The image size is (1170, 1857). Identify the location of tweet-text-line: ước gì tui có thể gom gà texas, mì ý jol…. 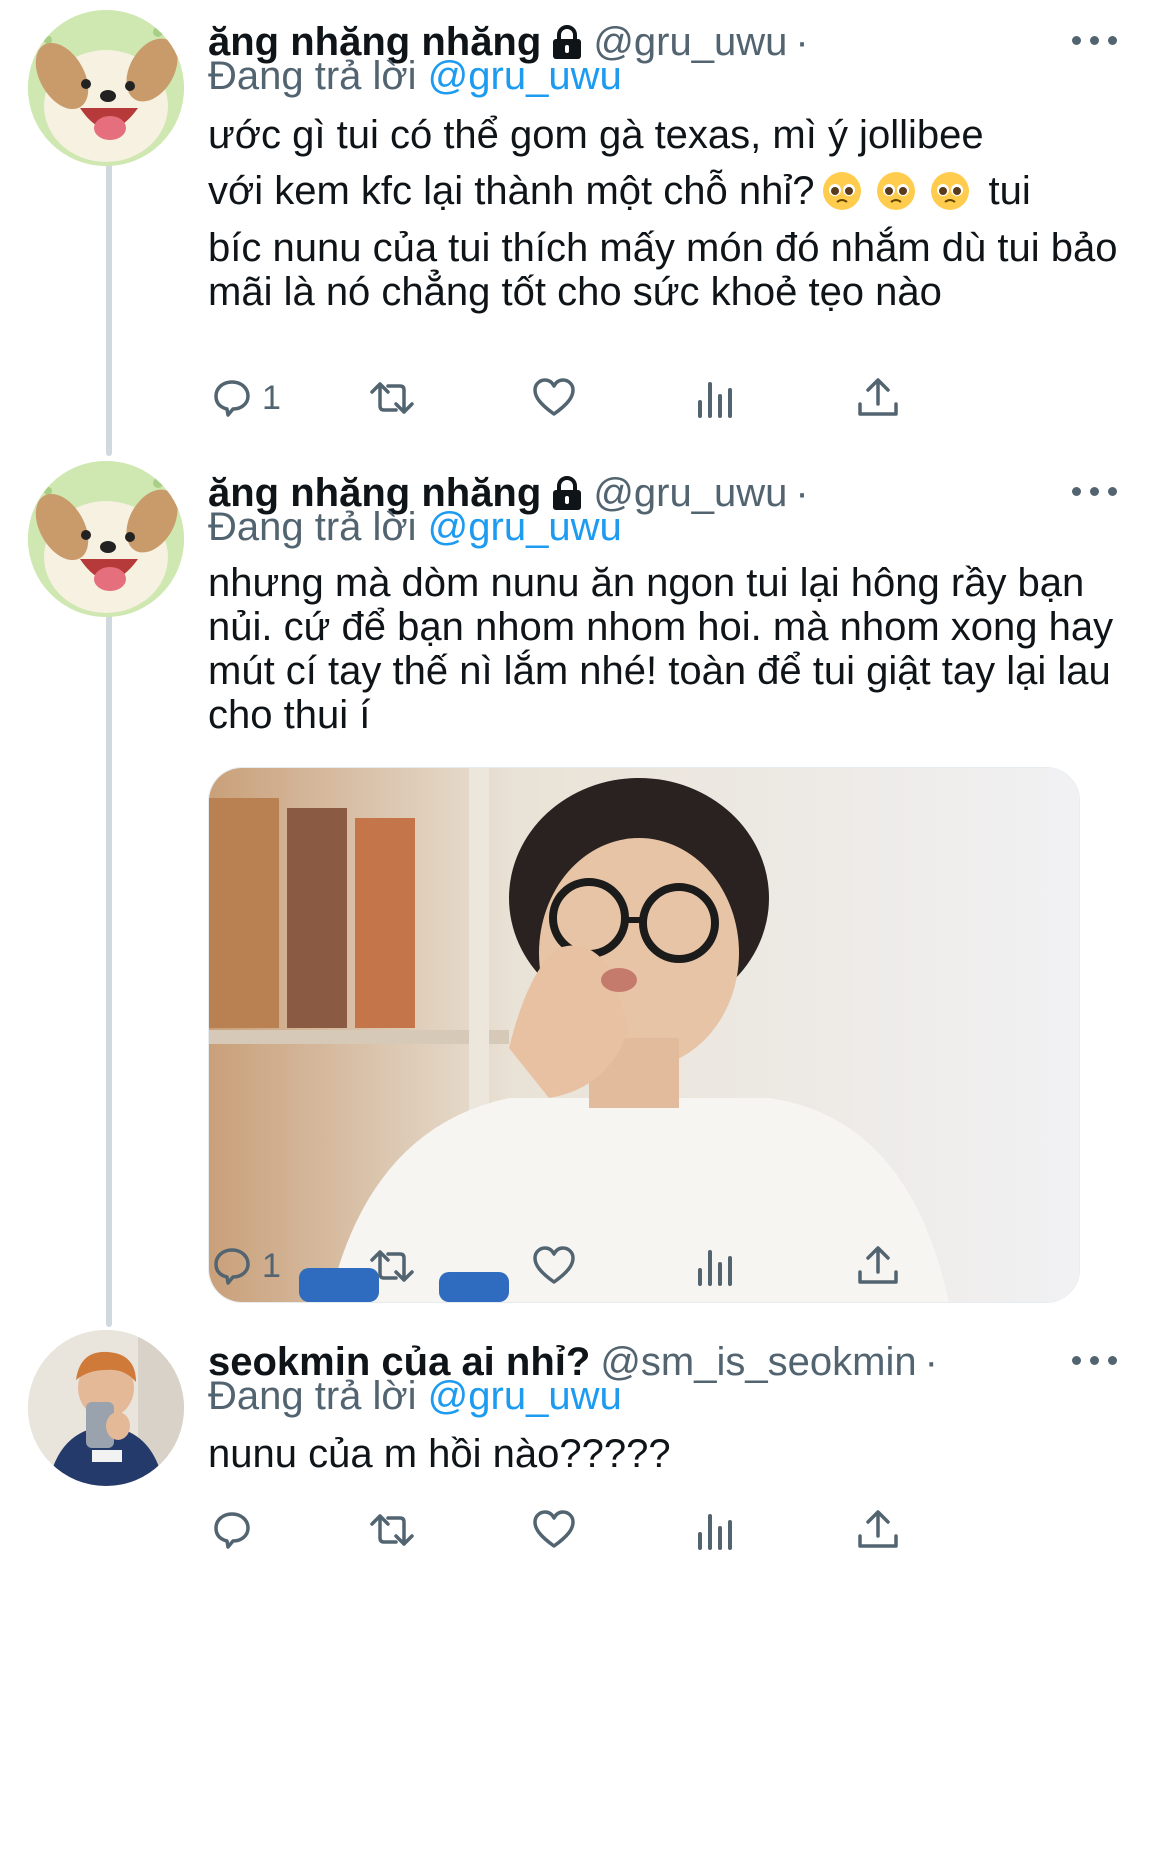
(596, 135).